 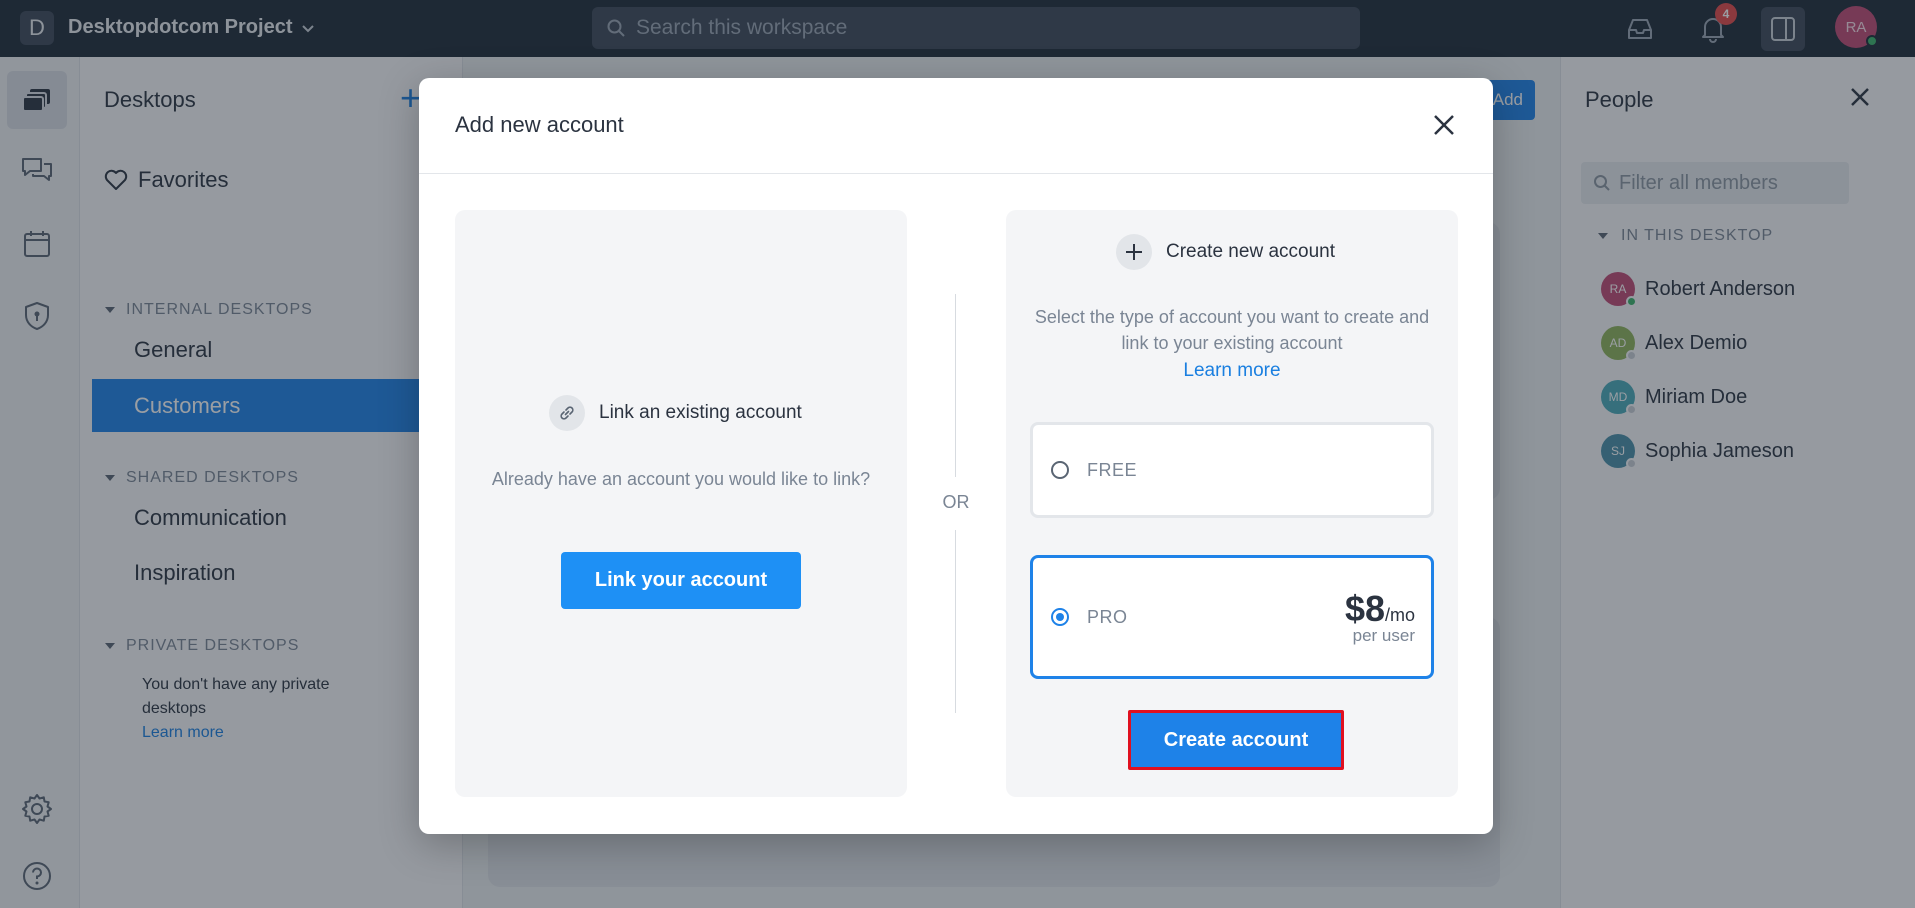 I want to click on link-heading-text: Link an existing account, so click(x=700, y=412).